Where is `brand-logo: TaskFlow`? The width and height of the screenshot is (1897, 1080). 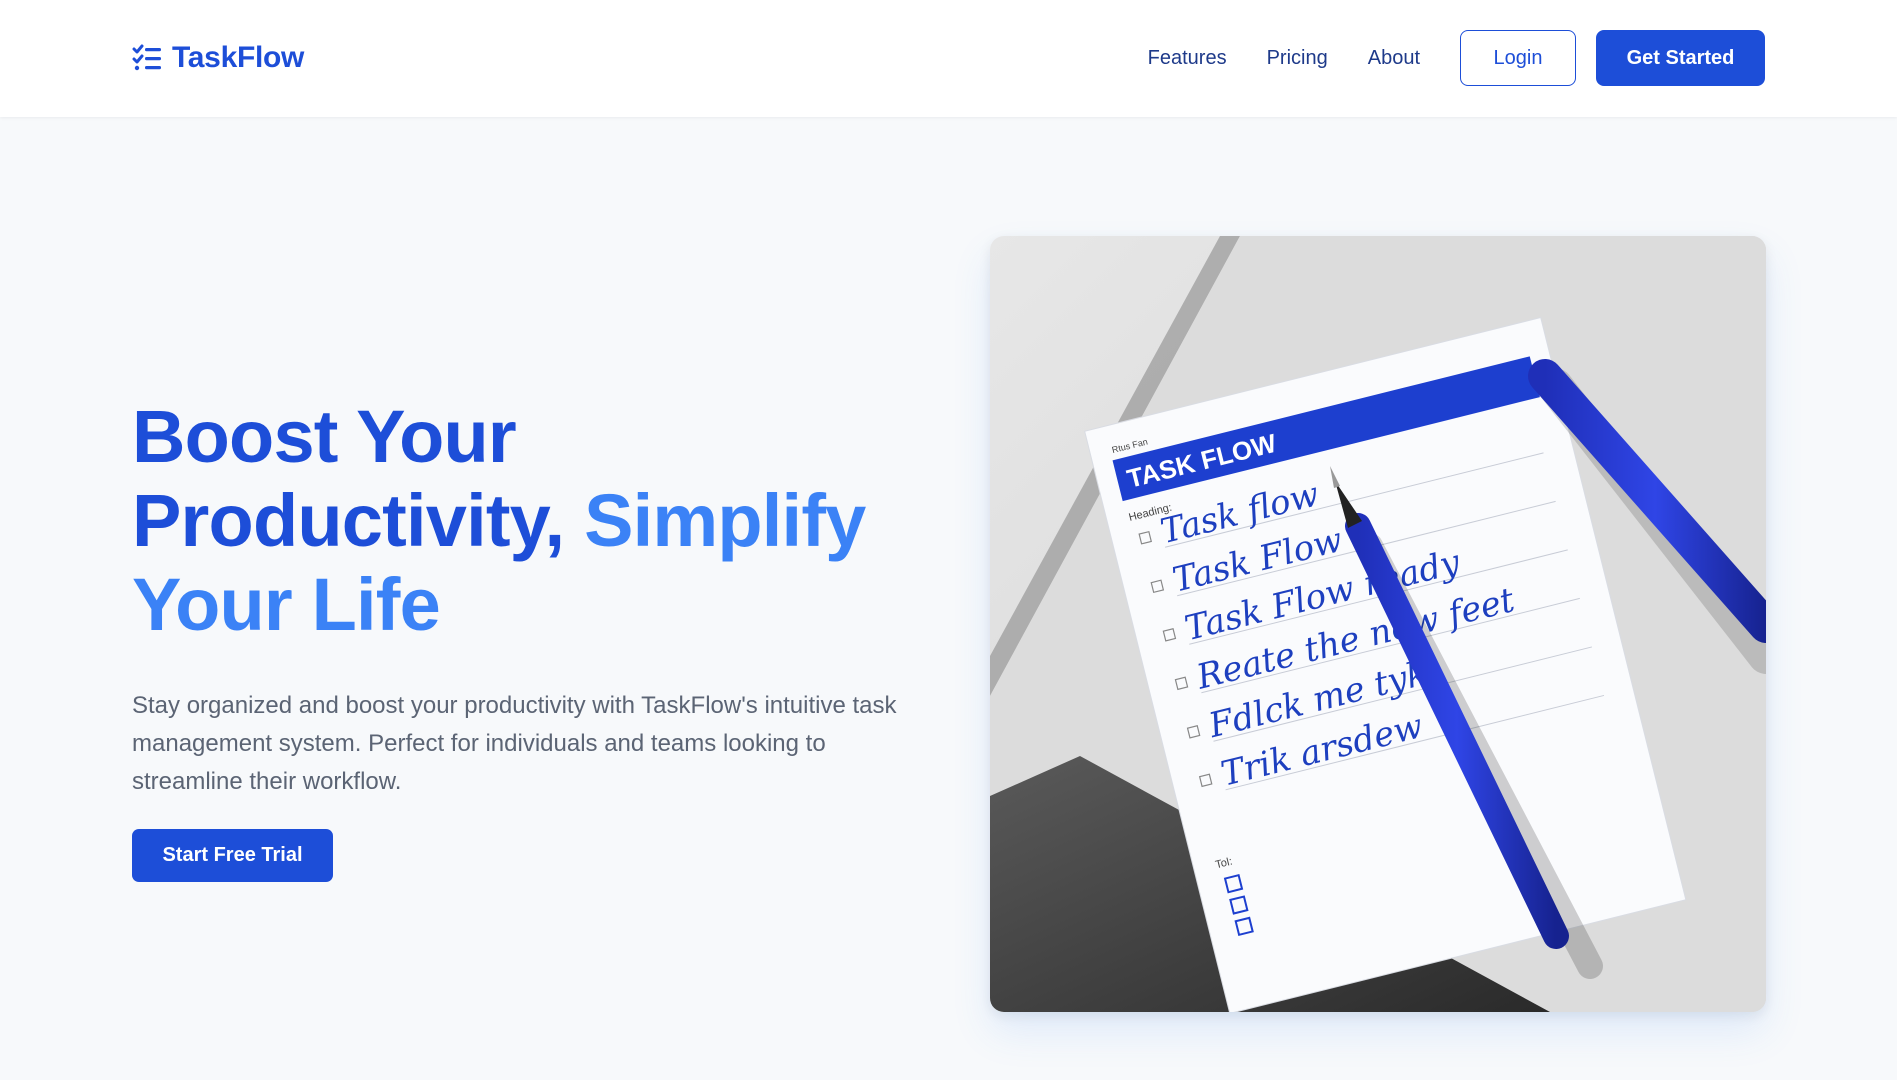 brand-logo: TaskFlow is located at coordinates (218, 58).